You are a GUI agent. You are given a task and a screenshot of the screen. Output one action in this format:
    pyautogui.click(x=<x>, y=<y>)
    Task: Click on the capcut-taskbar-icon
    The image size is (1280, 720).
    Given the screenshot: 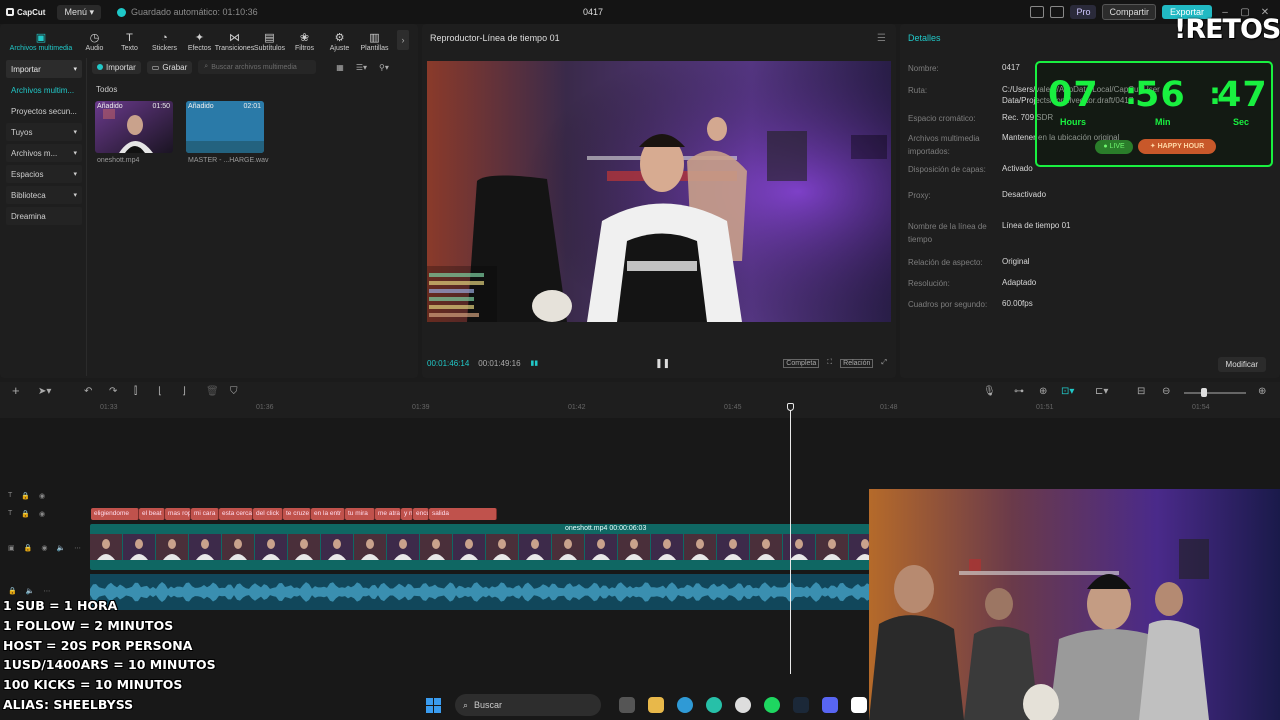 What is the action you would take?
    pyautogui.click(x=859, y=705)
    